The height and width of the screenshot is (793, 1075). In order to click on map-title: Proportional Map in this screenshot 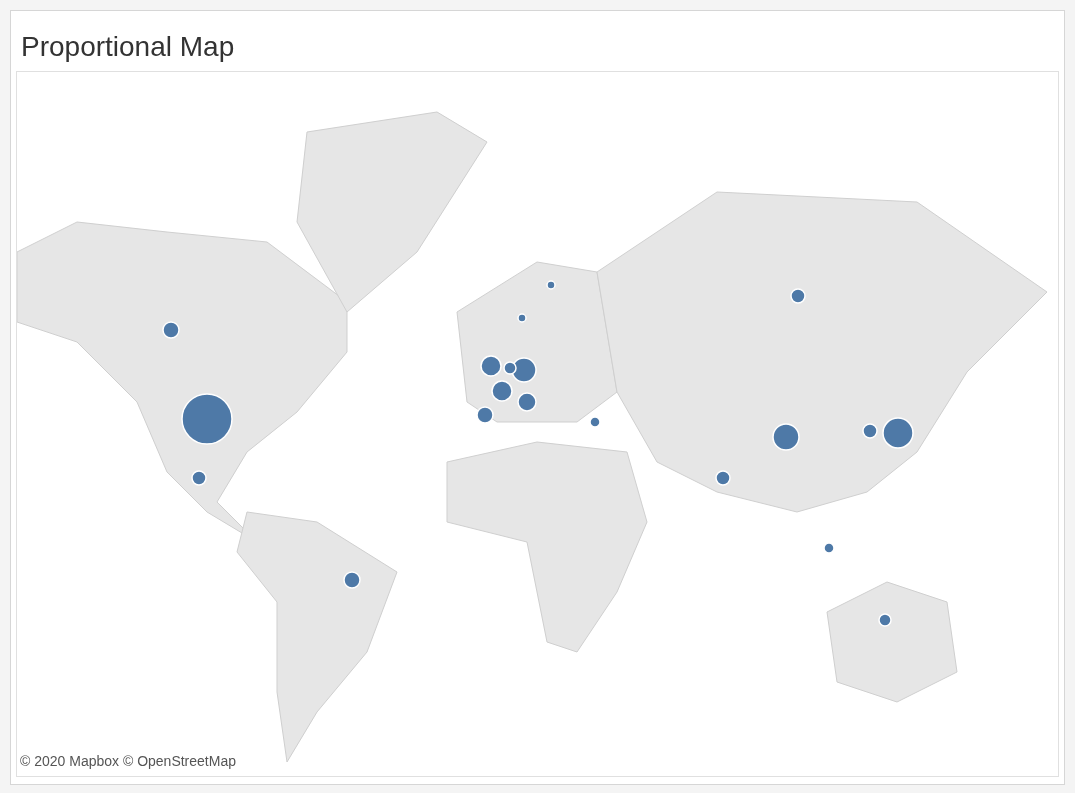, I will do `click(128, 47)`.